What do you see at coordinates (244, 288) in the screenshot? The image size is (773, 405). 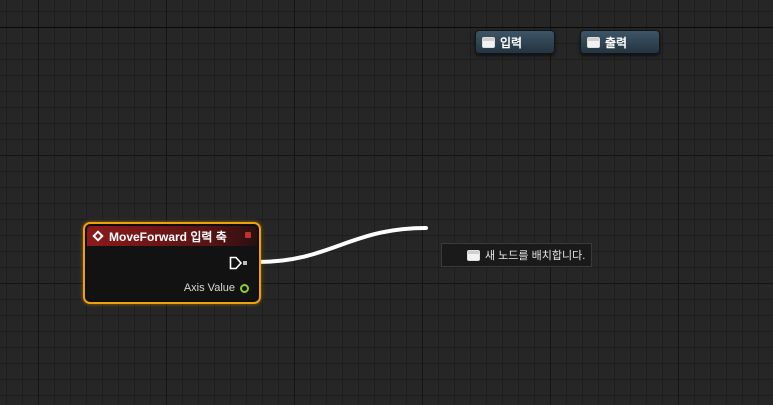 I see `float-pin-icon` at bounding box center [244, 288].